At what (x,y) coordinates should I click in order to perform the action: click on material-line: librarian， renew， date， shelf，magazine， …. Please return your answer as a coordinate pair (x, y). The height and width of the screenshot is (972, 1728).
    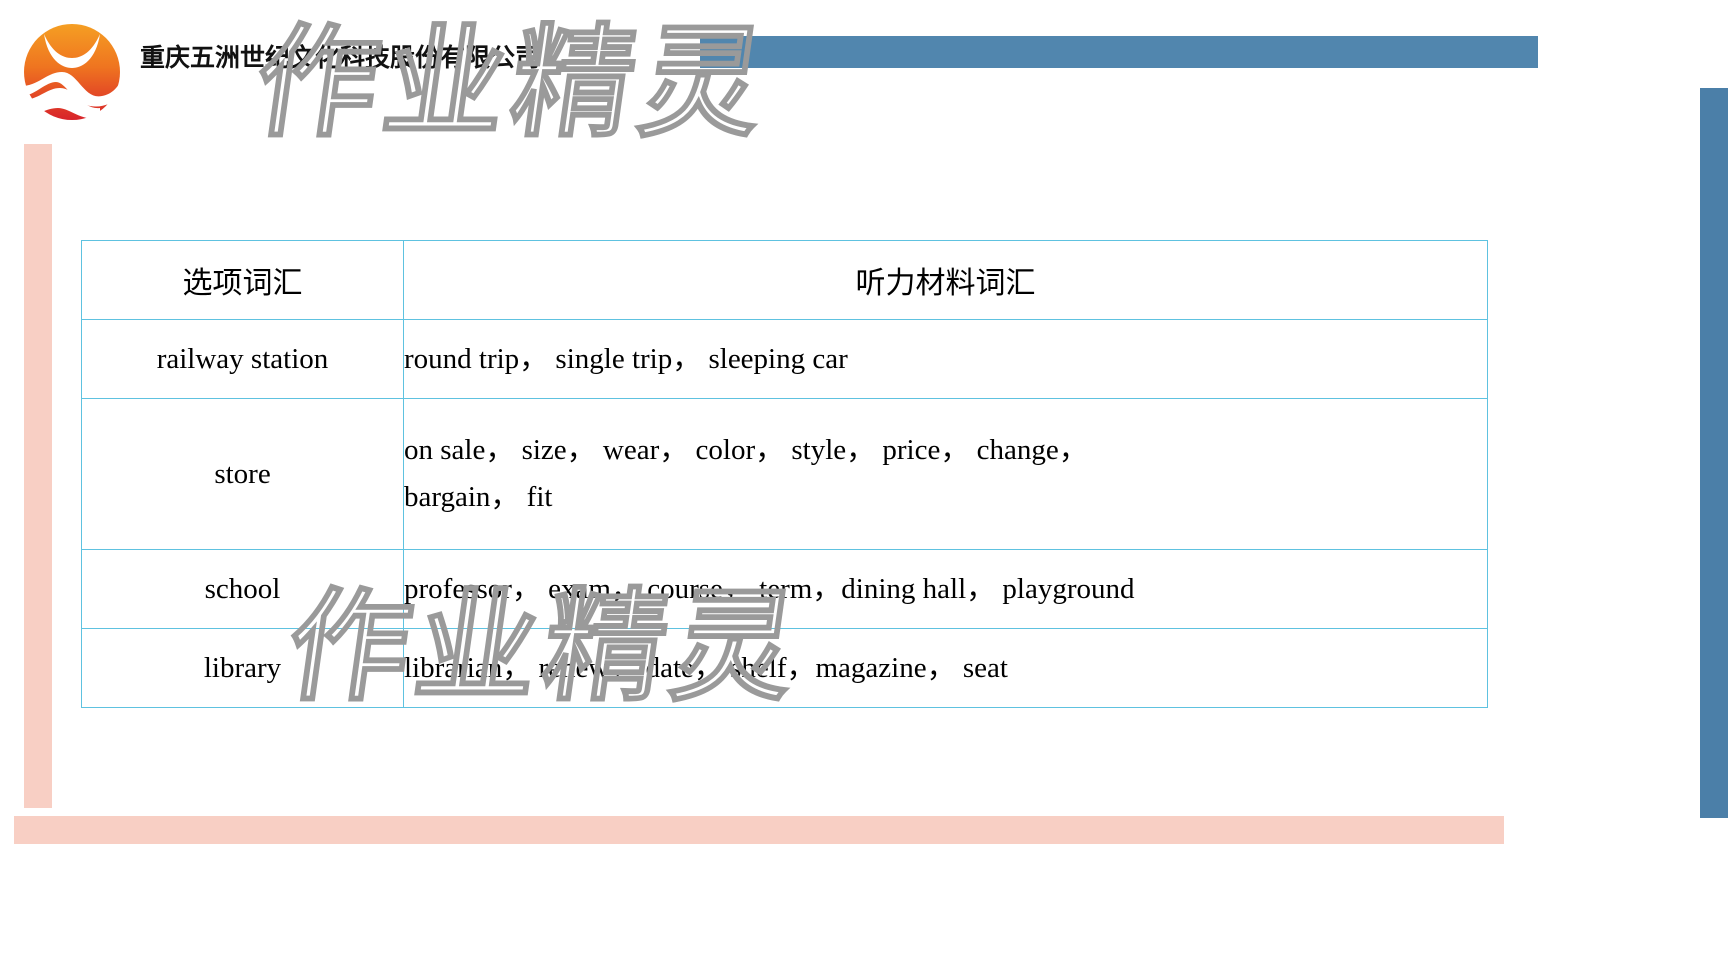
    Looking at the image, I should click on (706, 667).